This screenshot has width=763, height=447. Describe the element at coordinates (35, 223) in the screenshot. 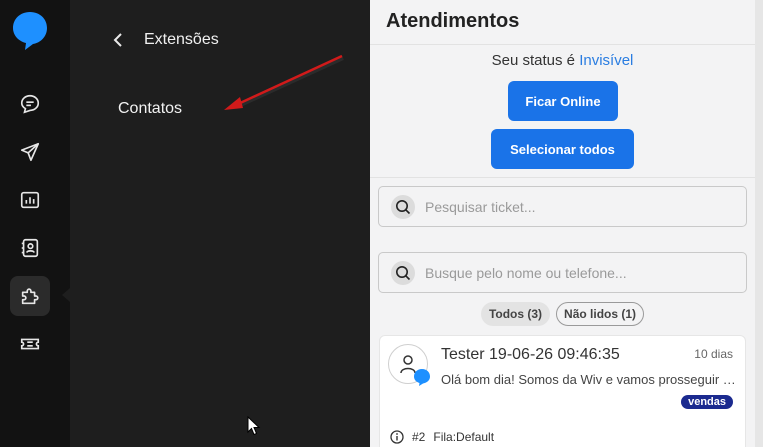

I see `icon-rail` at that location.